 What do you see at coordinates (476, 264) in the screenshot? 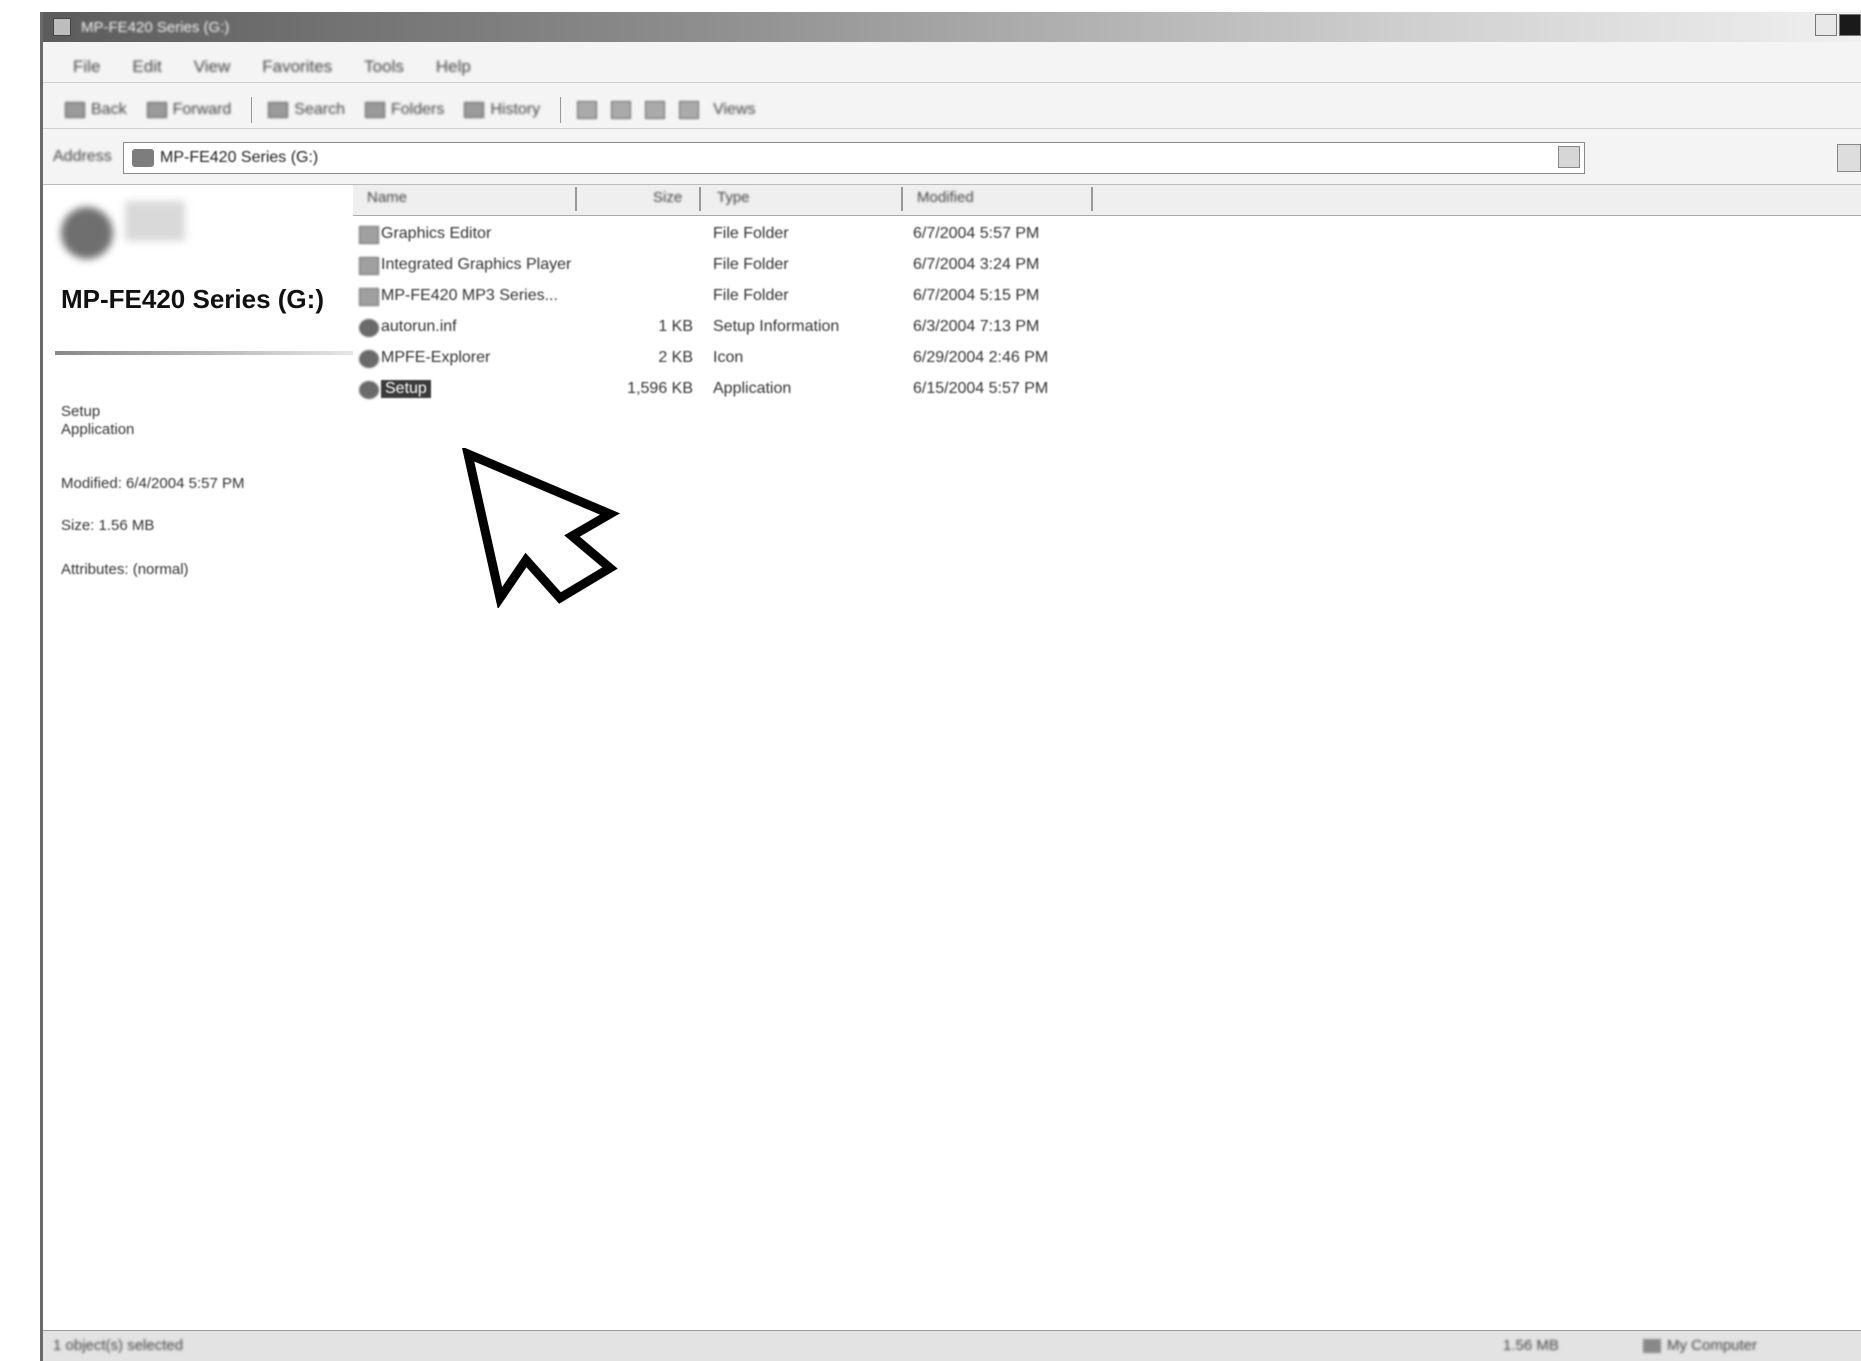
I see `file-name: Integrated Graphics Player` at bounding box center [476, 264].